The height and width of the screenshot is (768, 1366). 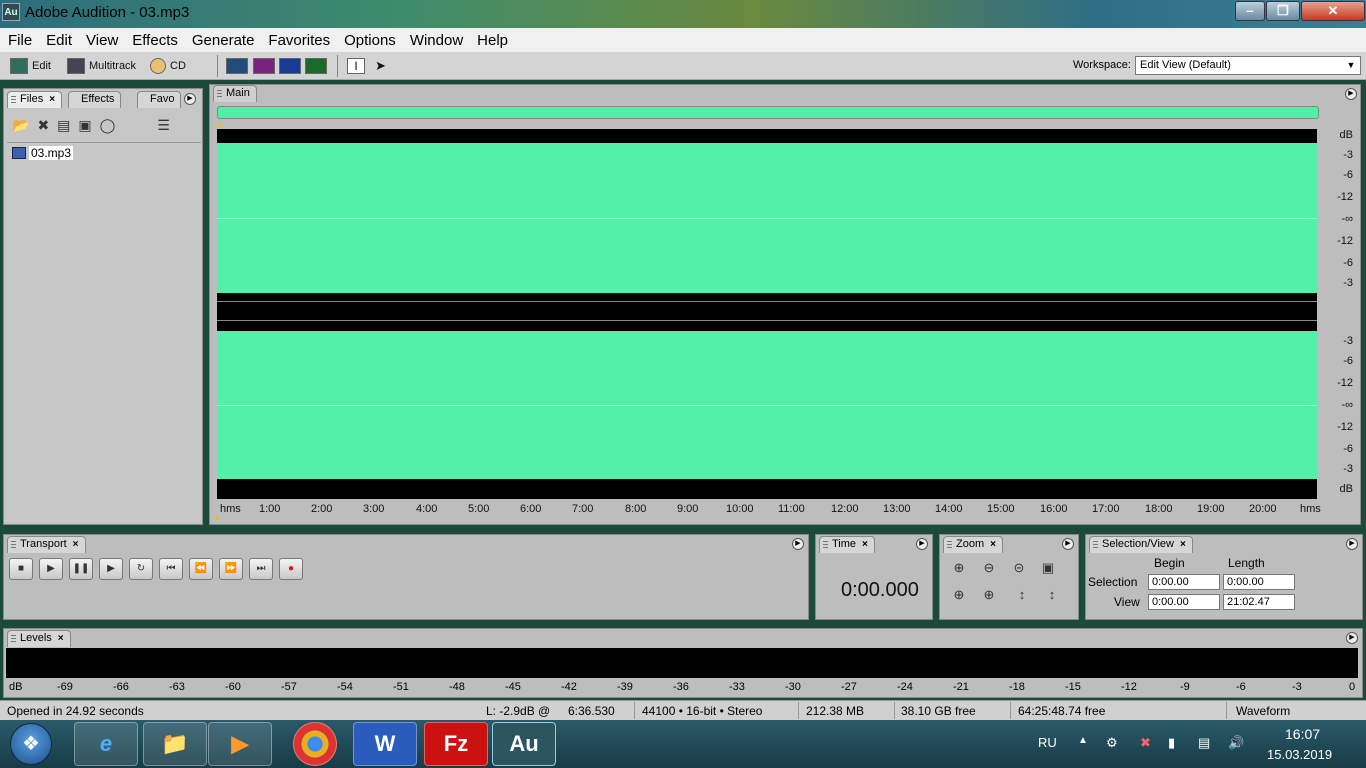 What do you see at coordinates (492, 40) in the screenshot?
I see `menu-help: Help` at bounding box center [492, 40].